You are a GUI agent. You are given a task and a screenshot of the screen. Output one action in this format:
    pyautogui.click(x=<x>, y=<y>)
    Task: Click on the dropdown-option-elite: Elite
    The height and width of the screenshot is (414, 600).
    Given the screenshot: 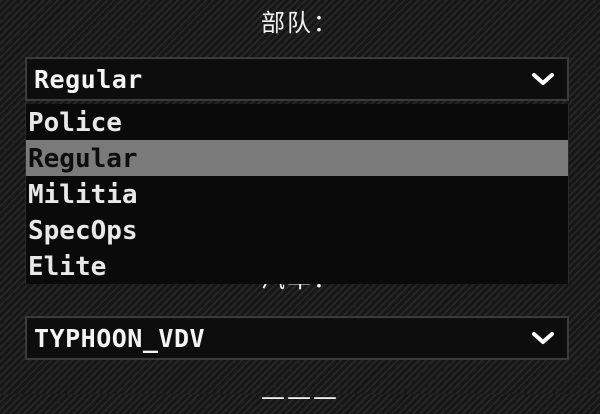 What is the action you would take?
    pyautogui.click(x=297, y=266)
    